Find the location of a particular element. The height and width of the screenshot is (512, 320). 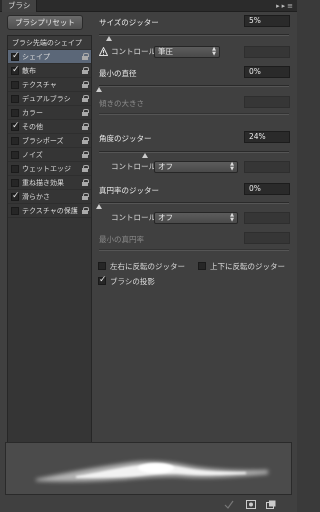

tilt-scale-label: 傾きの大きさ is located at coordinates (121, 103).